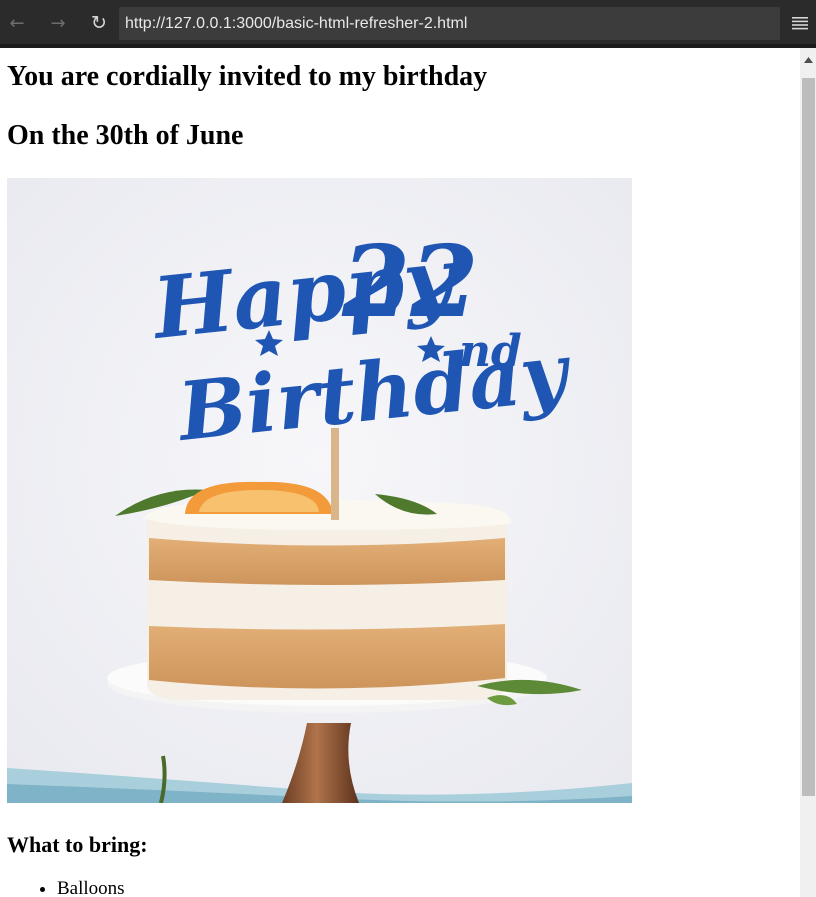  I want to click on invitation-heading: You are cordially invited to my birthday, so click(247, 76).